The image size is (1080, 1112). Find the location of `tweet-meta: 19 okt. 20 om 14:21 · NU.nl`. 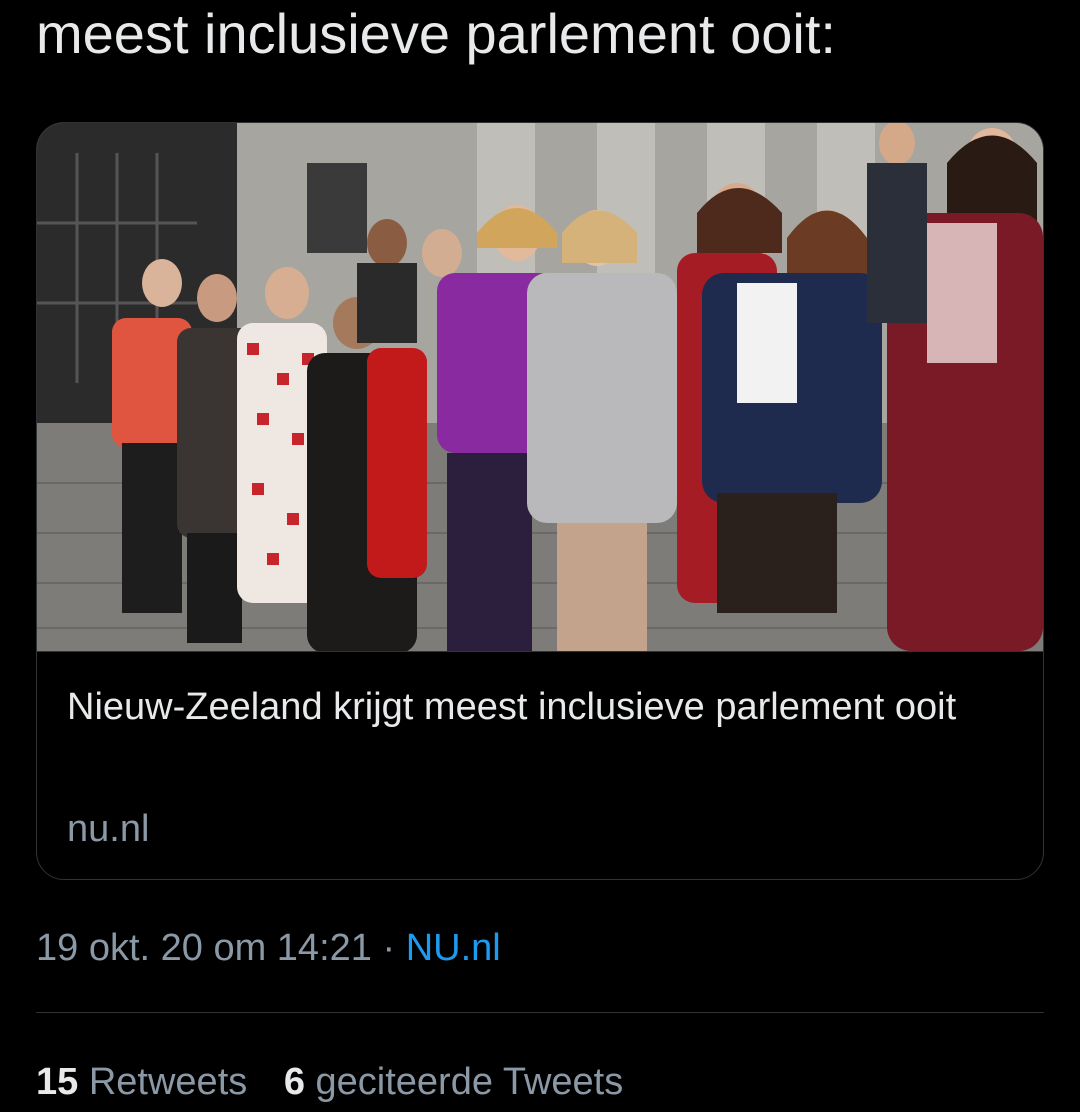

tweet-meta: 19 okt. 20 om 14:21 · NU.nl is located at coordinates (268, 948).